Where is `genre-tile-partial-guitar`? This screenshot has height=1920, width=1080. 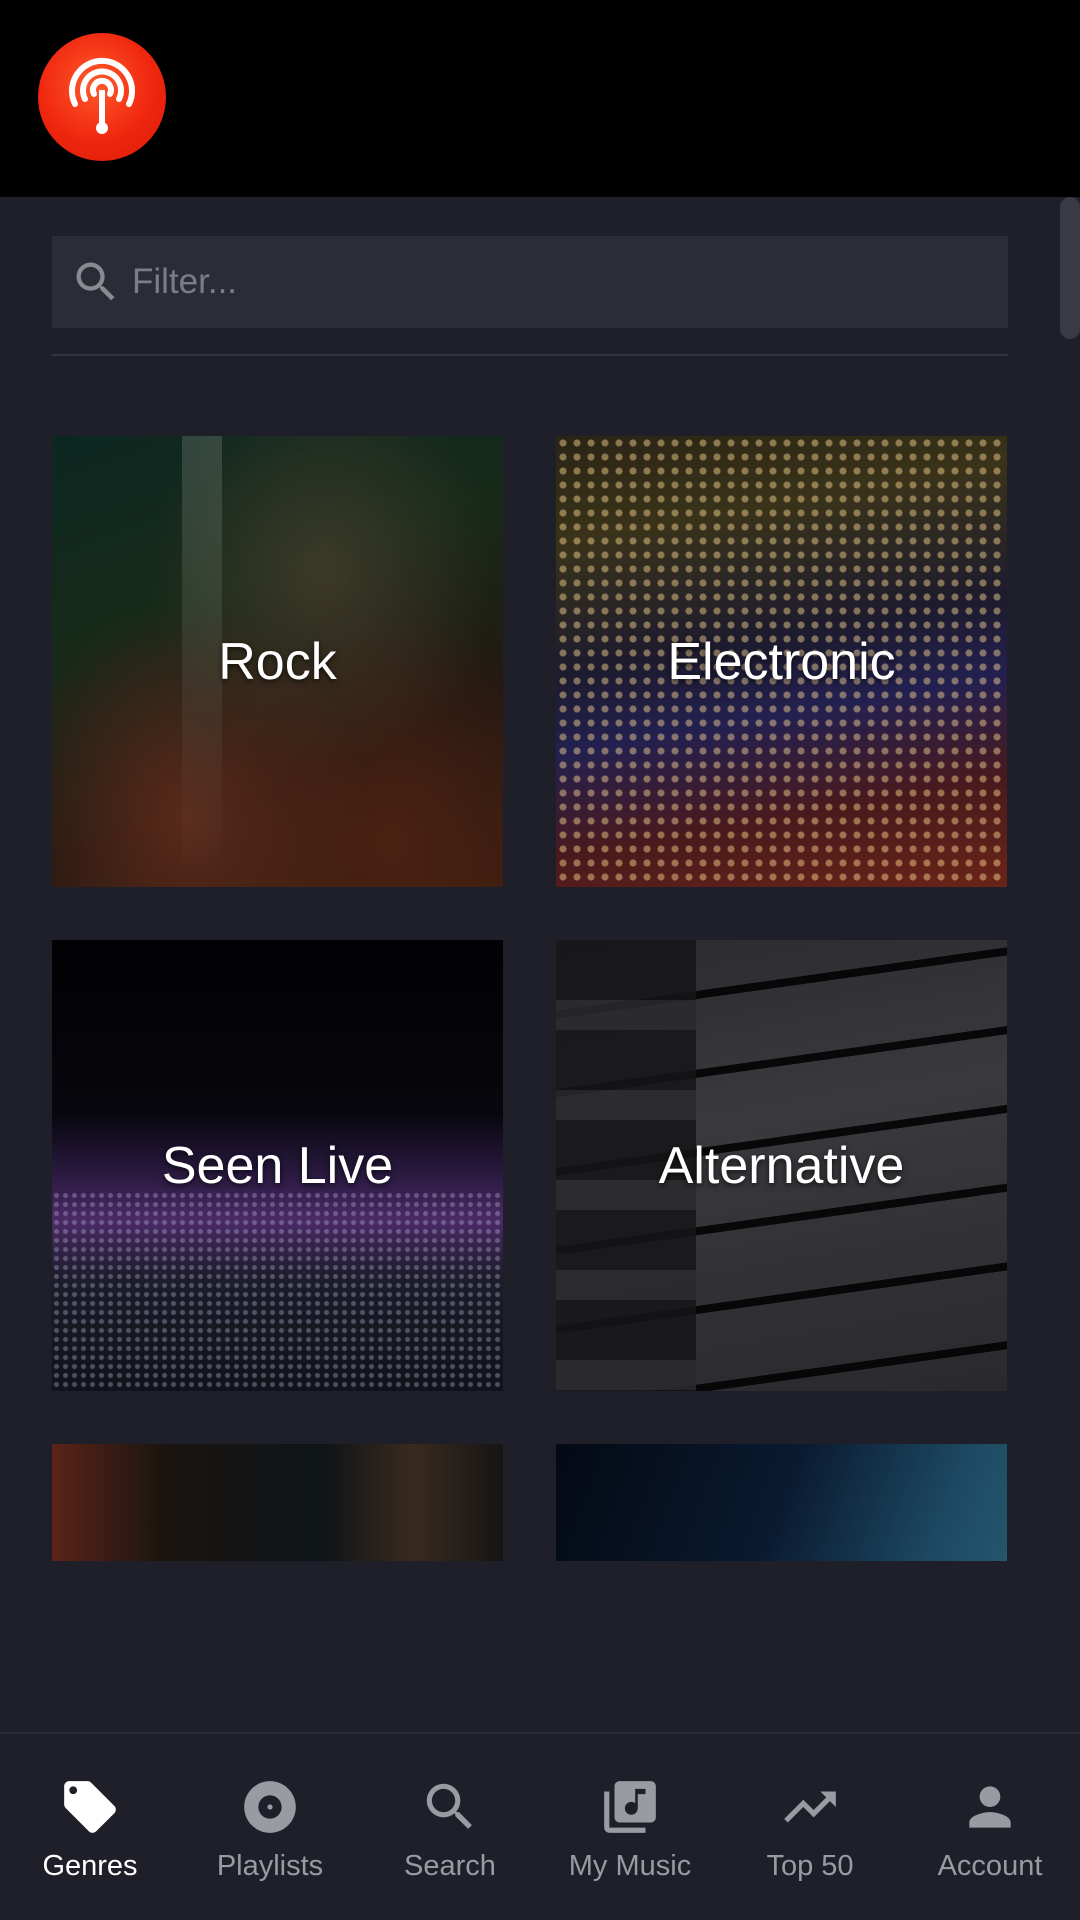
genre-tile-partial-guitar is located at coordinates (277, 1502).